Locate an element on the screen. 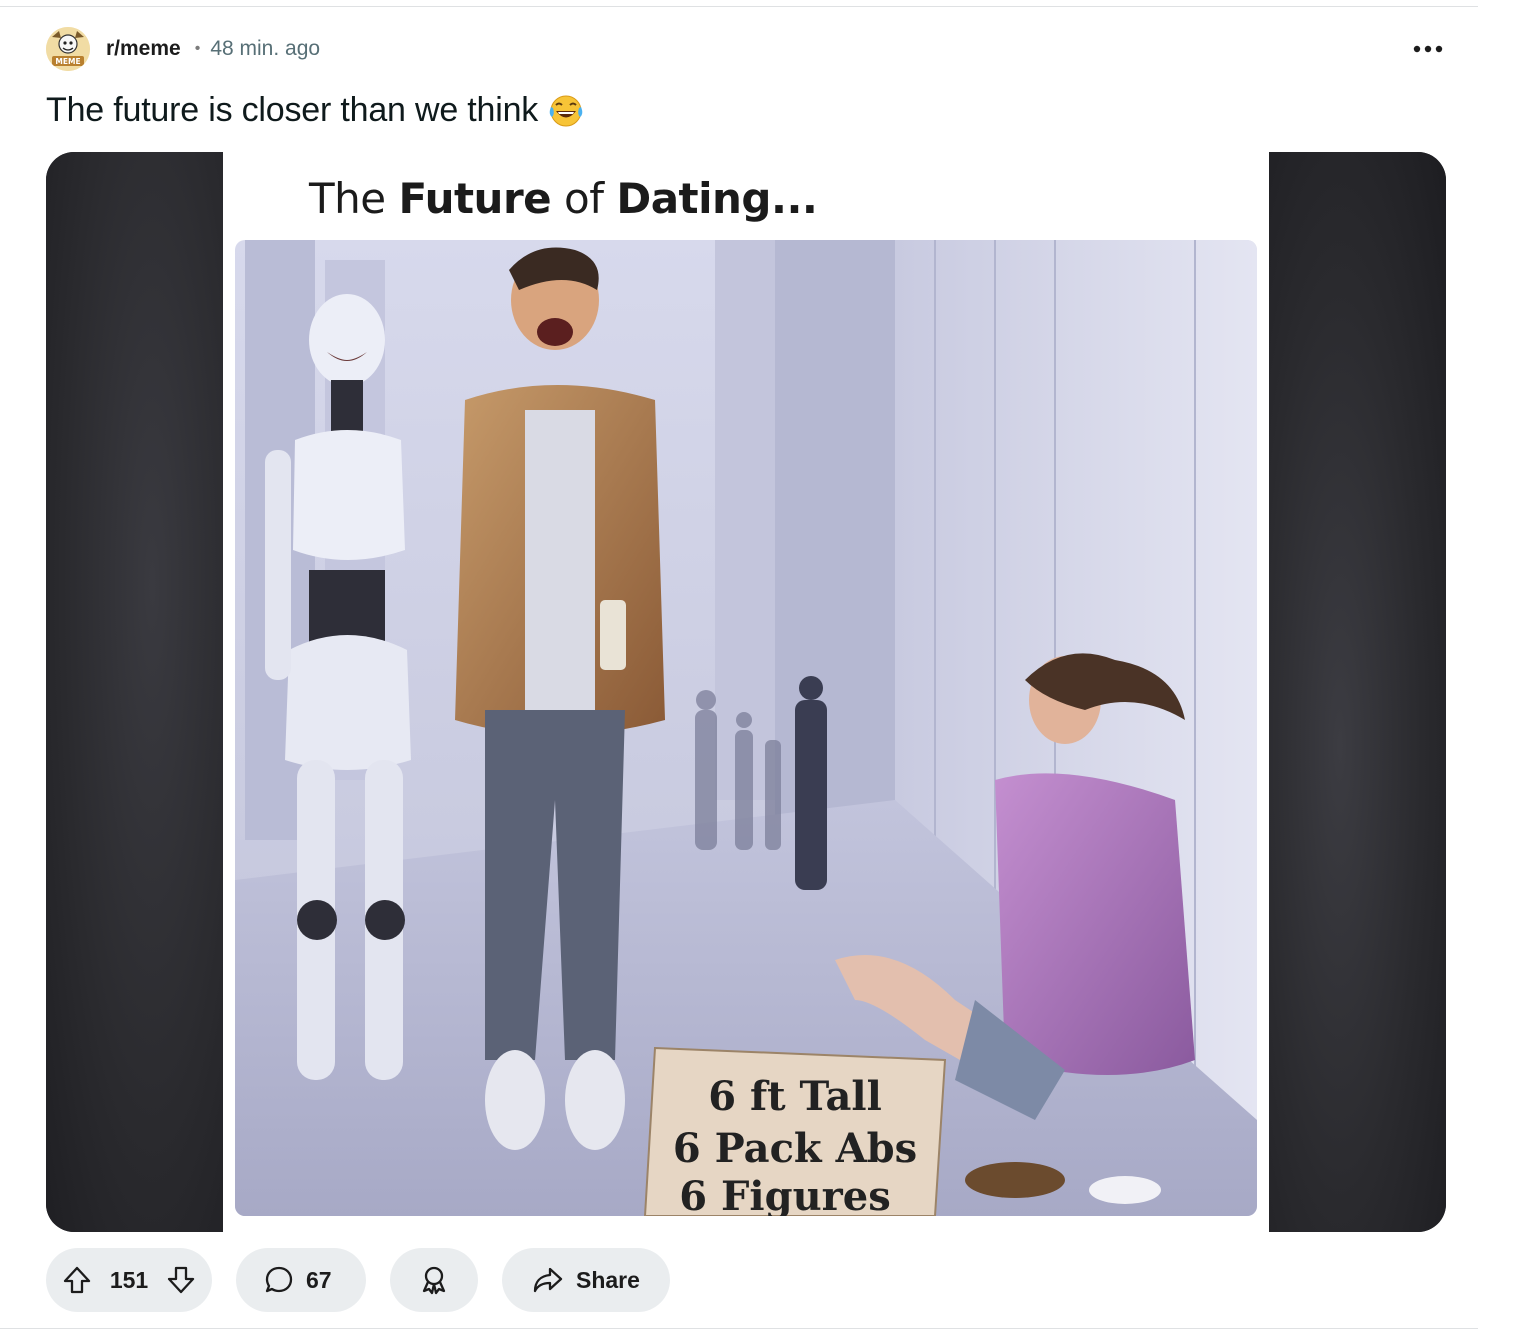 Image resolution: width=1520 pixels, height=1342 pixels. share-label: Share is located at coordinates (608, 1279).